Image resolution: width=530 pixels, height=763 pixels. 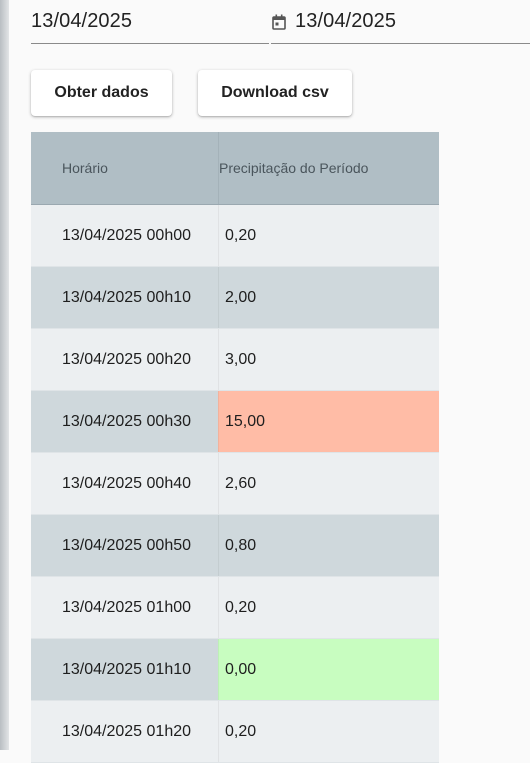 I want to click on table-header: Horário Precipitação do Período, so click(x=235, y=168).